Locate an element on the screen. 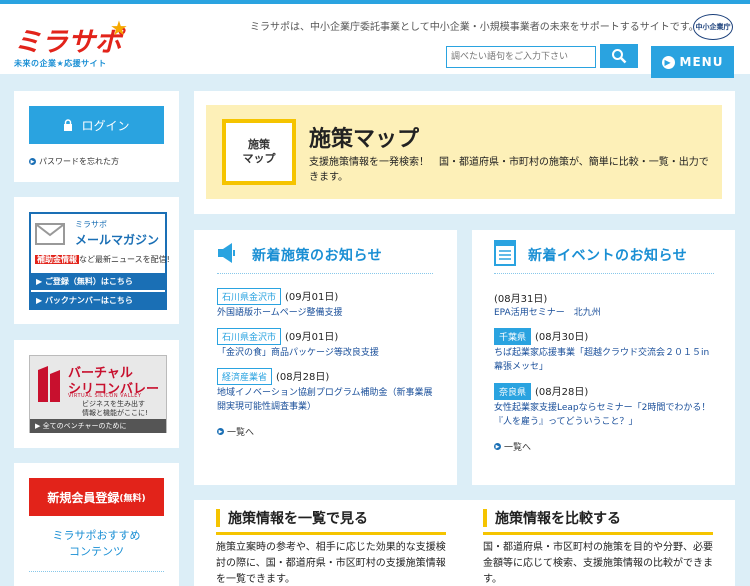 This screenshot has height=586, width=750. recommend-line-2: コンテンツ is located at coordinates (96, 551).